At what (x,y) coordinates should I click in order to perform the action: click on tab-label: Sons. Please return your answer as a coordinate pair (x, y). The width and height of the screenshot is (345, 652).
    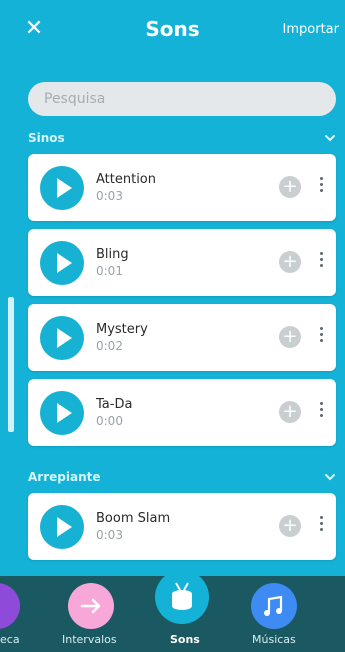
    Looking at the image, I should click on (185, 640).